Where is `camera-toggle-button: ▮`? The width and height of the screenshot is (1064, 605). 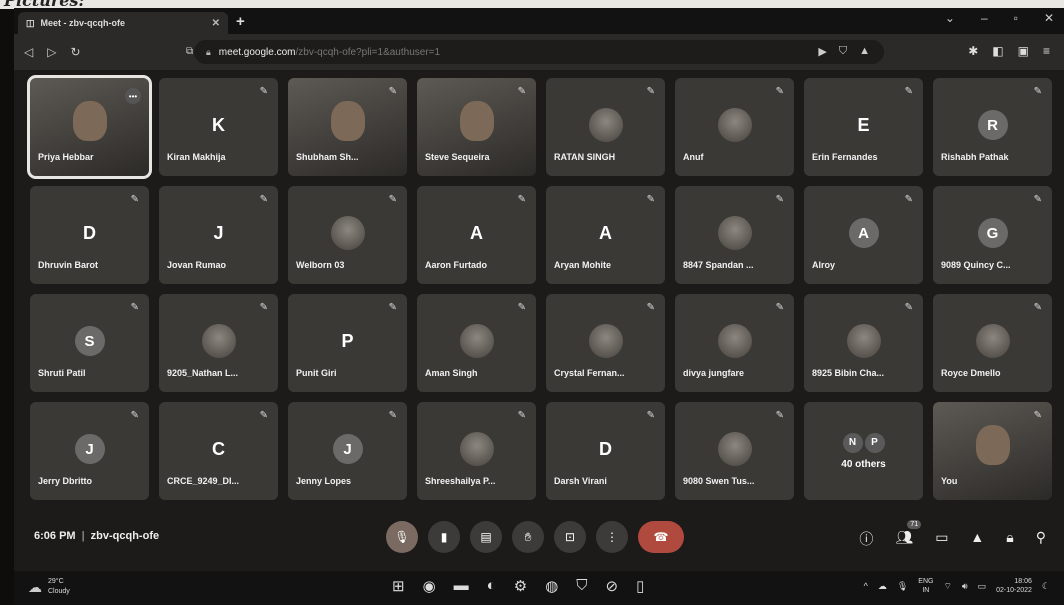 camera-toggle-button: ▮ is located at coordinates (444, 537).